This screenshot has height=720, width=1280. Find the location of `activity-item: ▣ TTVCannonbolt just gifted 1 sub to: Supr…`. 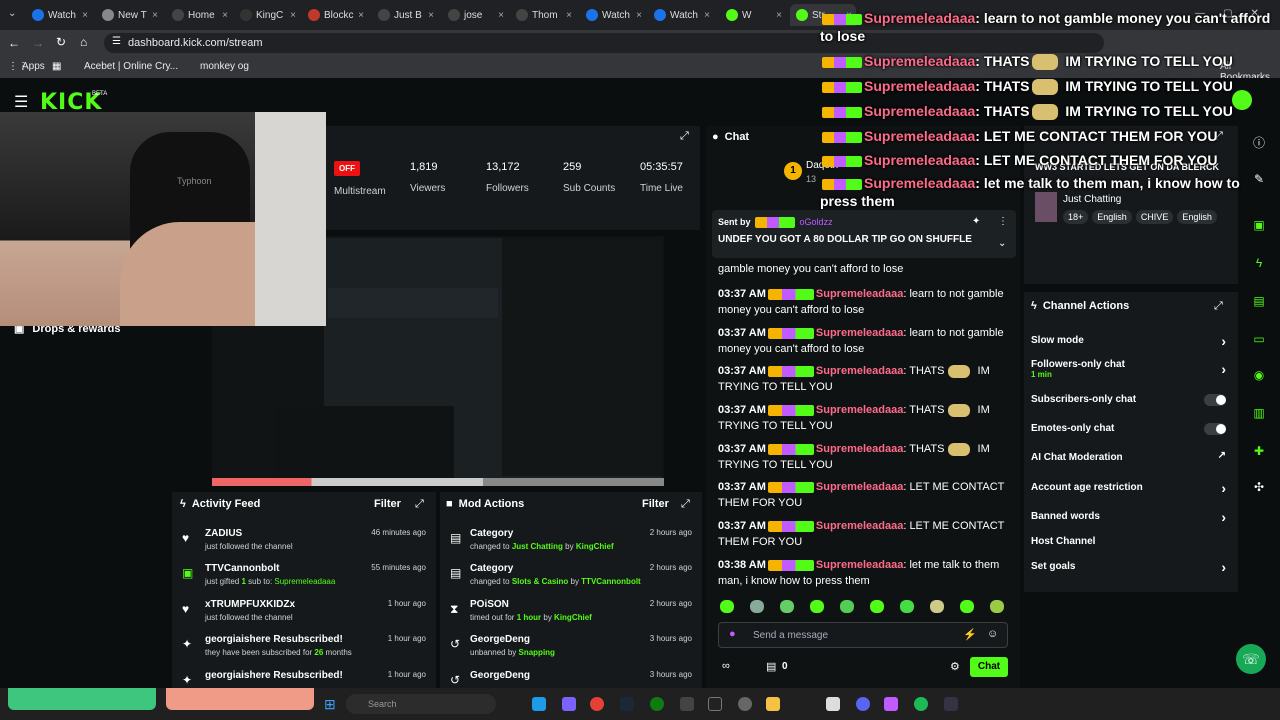

activity-item: ▣ TTVCannonbolt just gifted 1 sub to: Supr… is located at coordinates (303, 574).